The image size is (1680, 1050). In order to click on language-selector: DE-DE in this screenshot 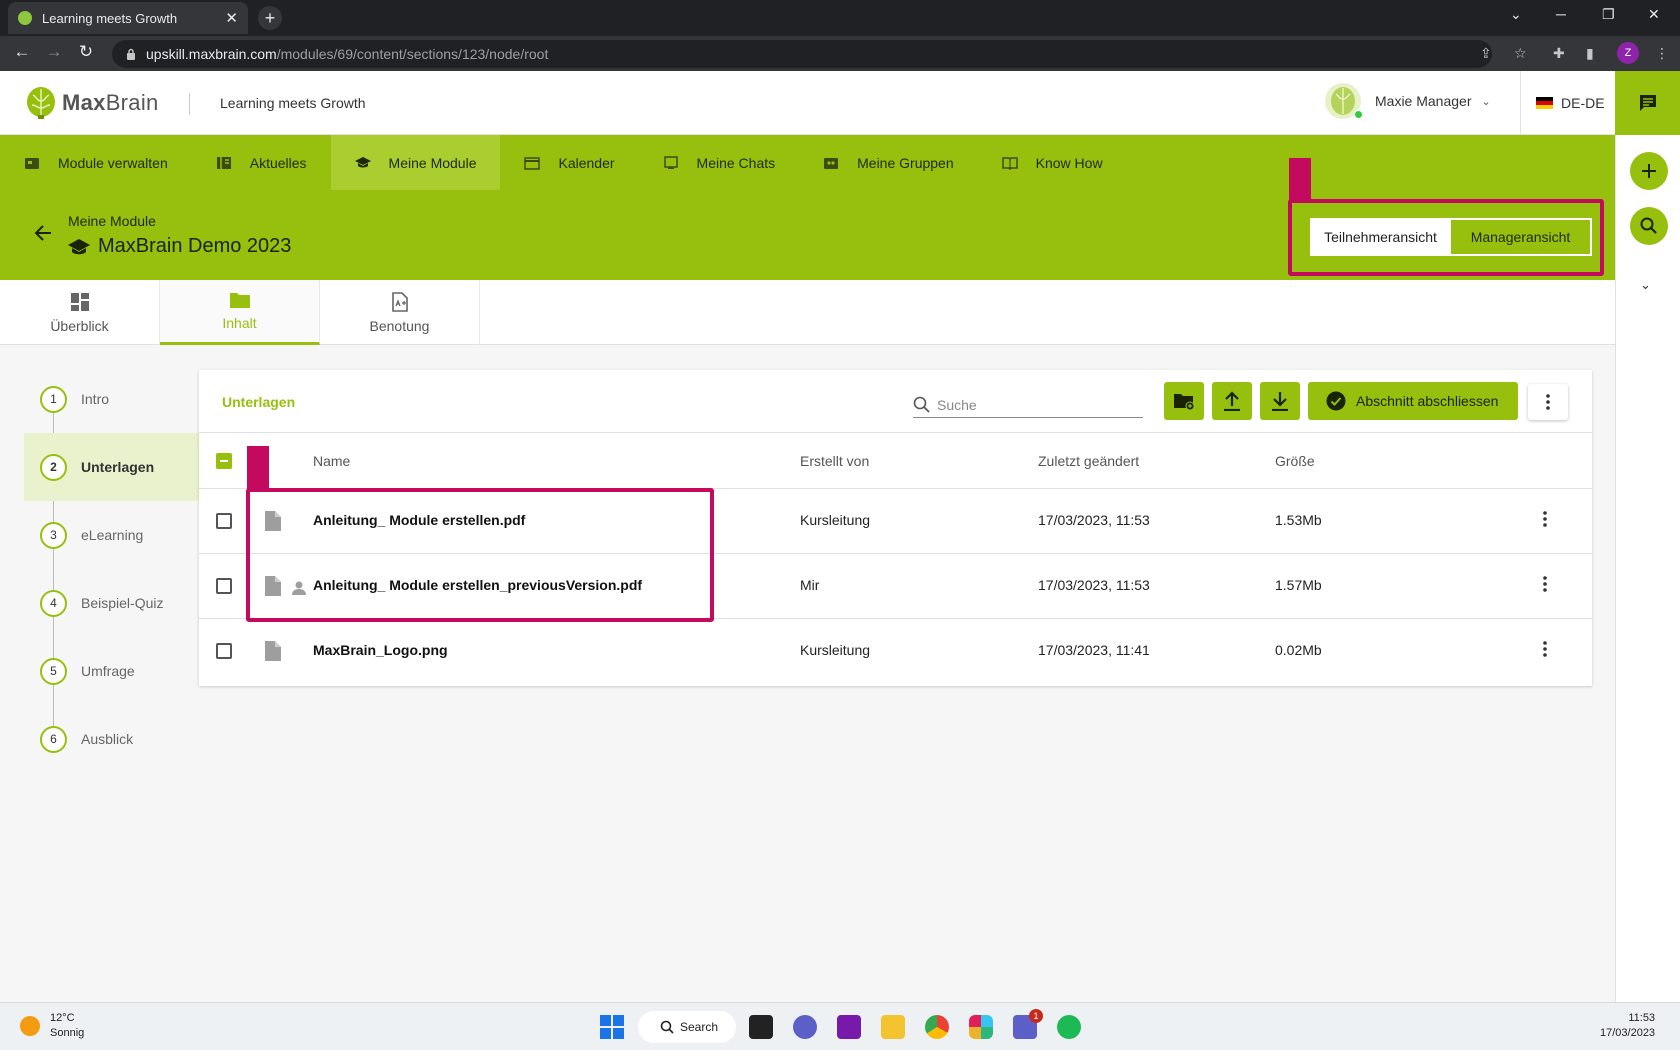, I will do `click(1570, 103)`.